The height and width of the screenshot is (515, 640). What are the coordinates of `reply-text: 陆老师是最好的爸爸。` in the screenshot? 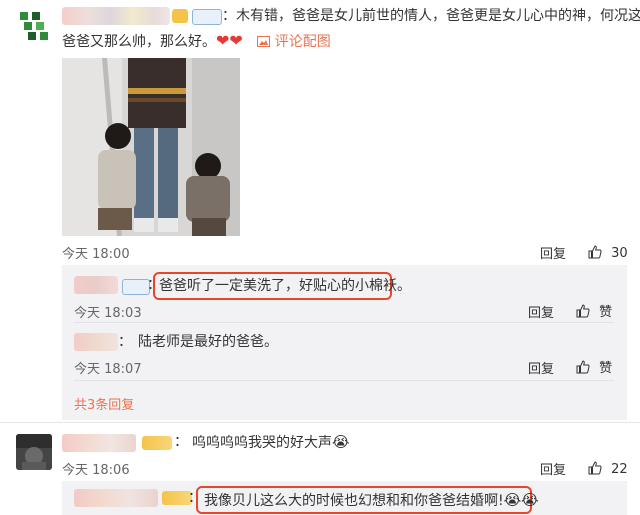 It's located at (208, 342).